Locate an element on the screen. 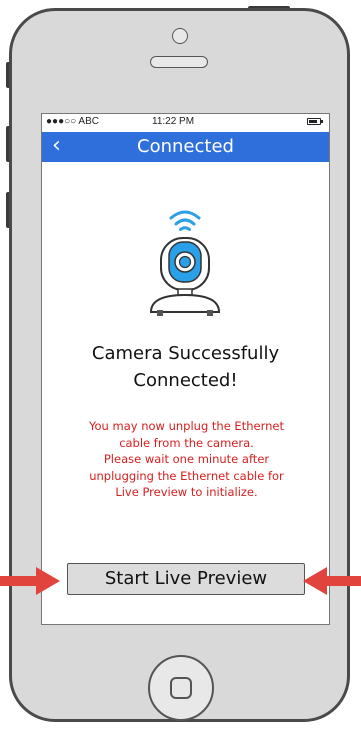 The width and height of the screenshot is (361, 729). right-arrow-icon is located at coordinates (30, 581).